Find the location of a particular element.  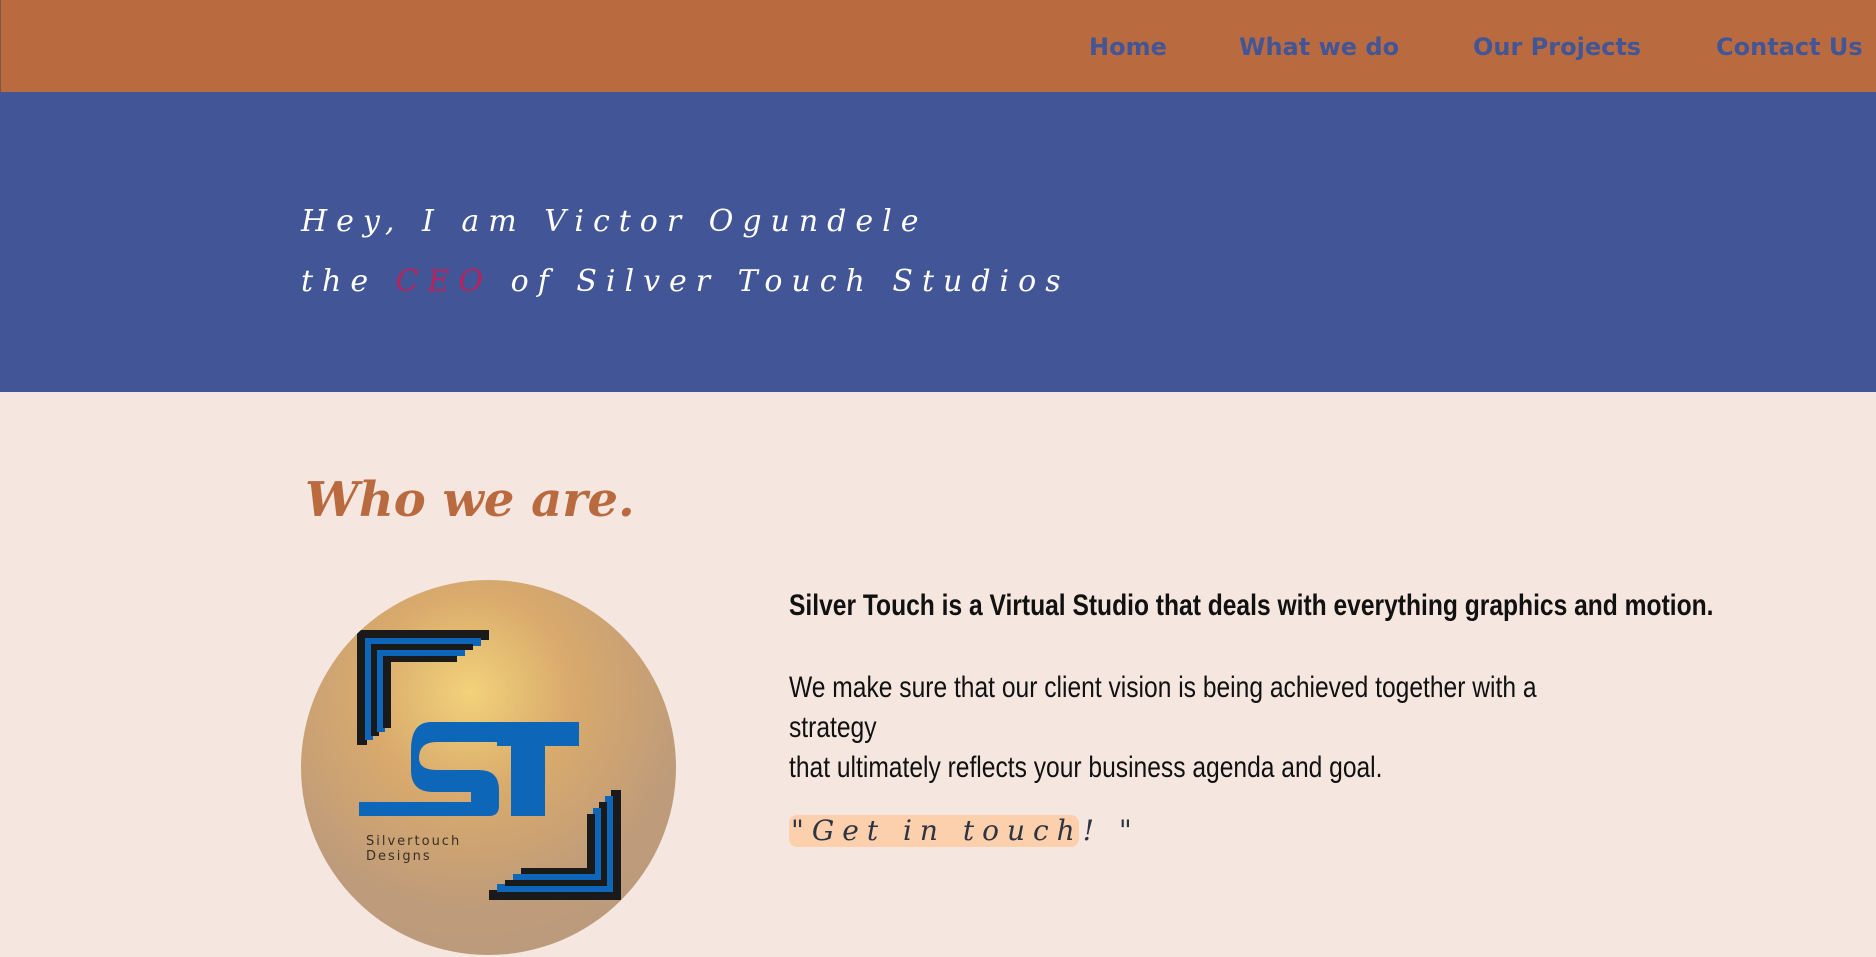

logo-caption: Silvertouch Designs is located at coordinates (413, 849).